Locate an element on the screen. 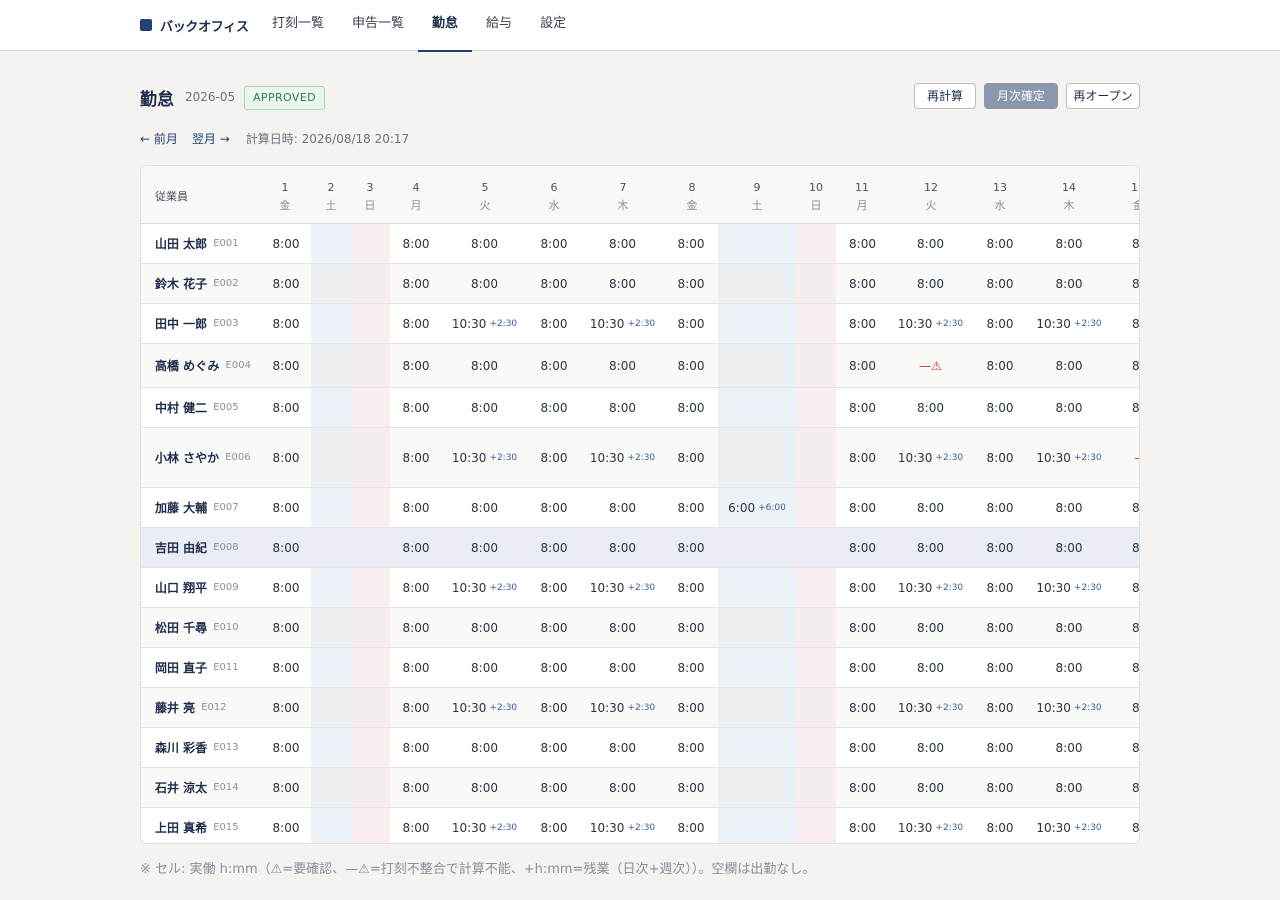  monthly-confirm-button: 月次確定 is located at coordinates (1021, 96).